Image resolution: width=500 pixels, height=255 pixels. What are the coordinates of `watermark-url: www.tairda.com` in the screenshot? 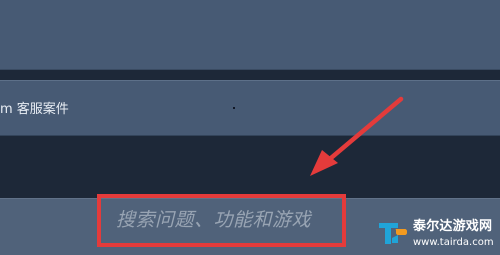 It's located at (453, 242).